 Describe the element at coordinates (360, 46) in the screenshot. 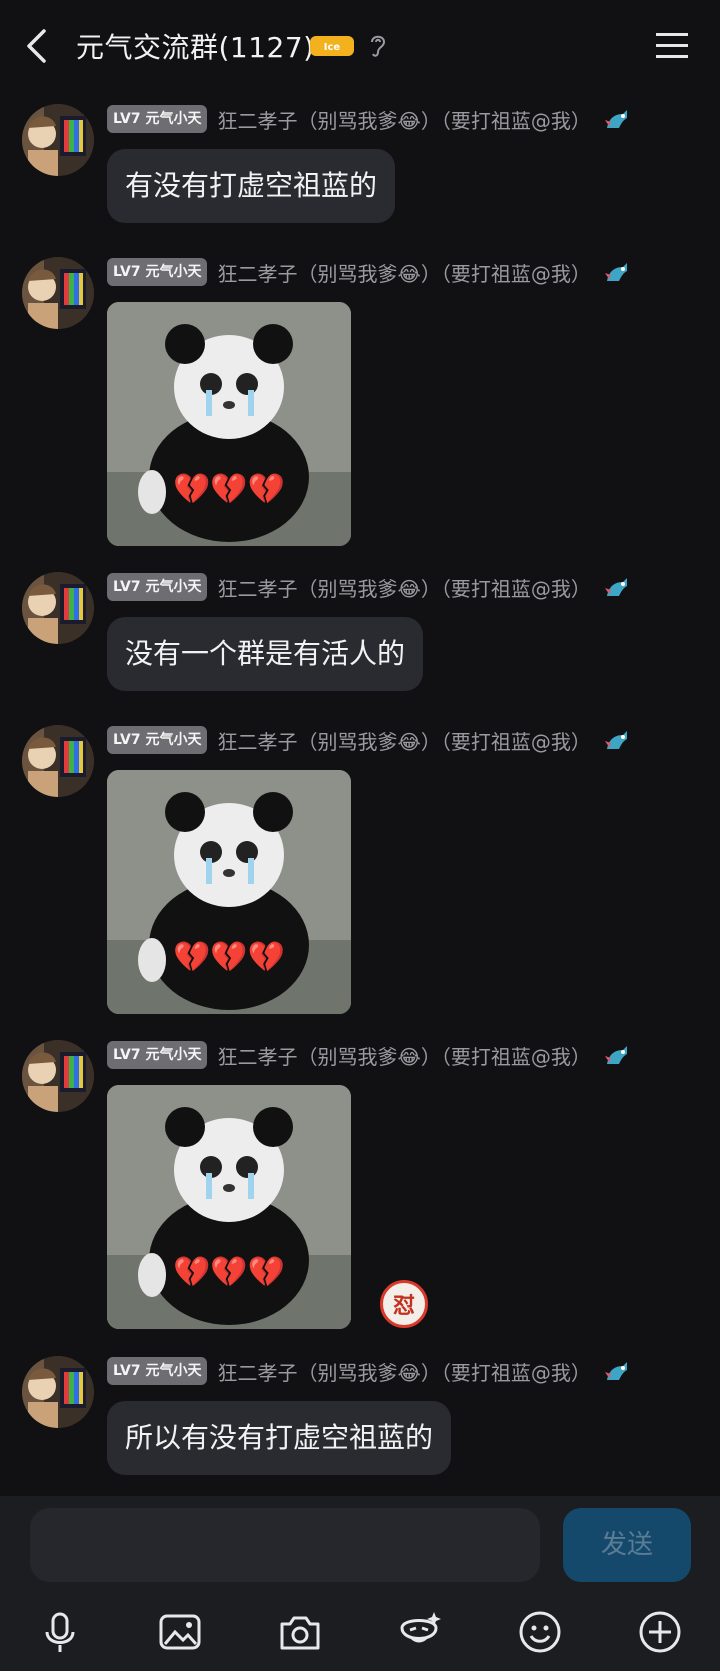

I see `chat-header: 元气交流群(1127) Ice` at that location.